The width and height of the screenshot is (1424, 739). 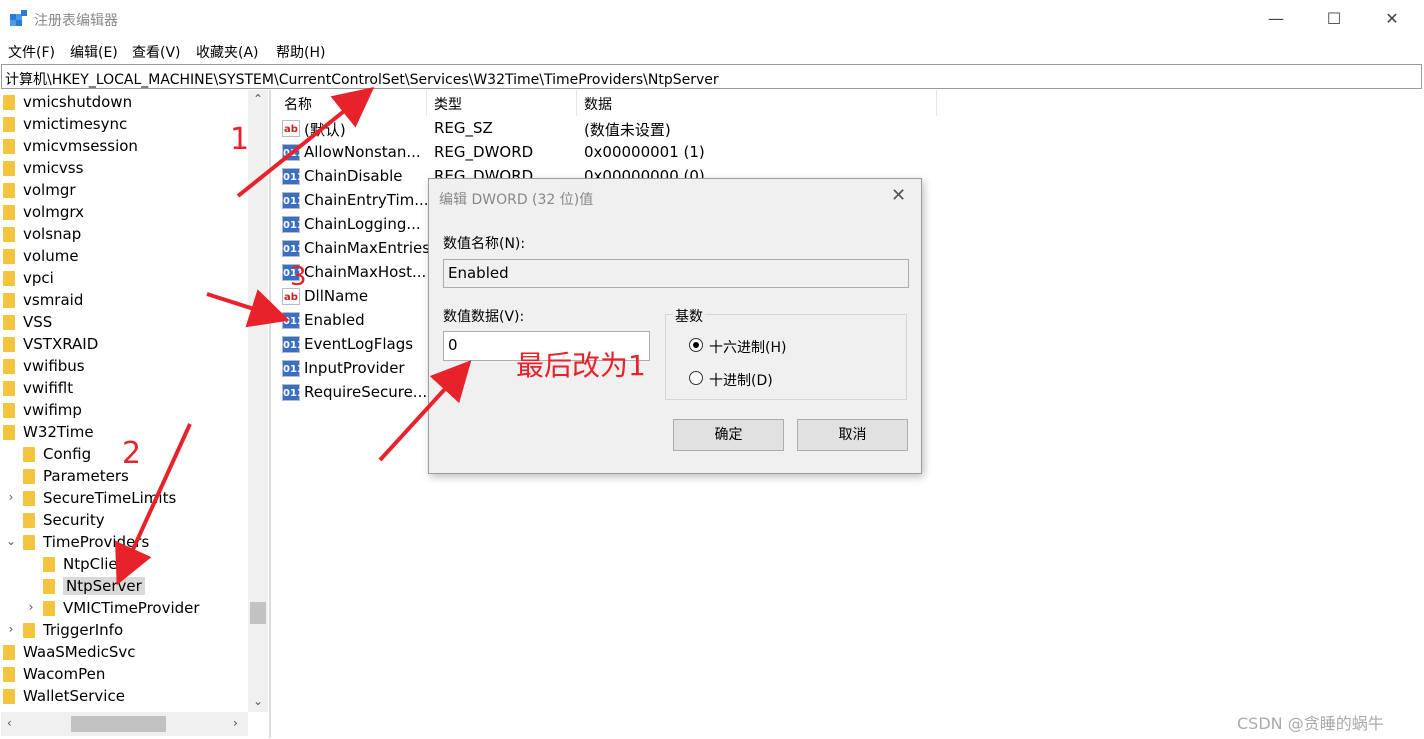 I want to click on value-type: REG_SZ, so click(x=463, y=128).